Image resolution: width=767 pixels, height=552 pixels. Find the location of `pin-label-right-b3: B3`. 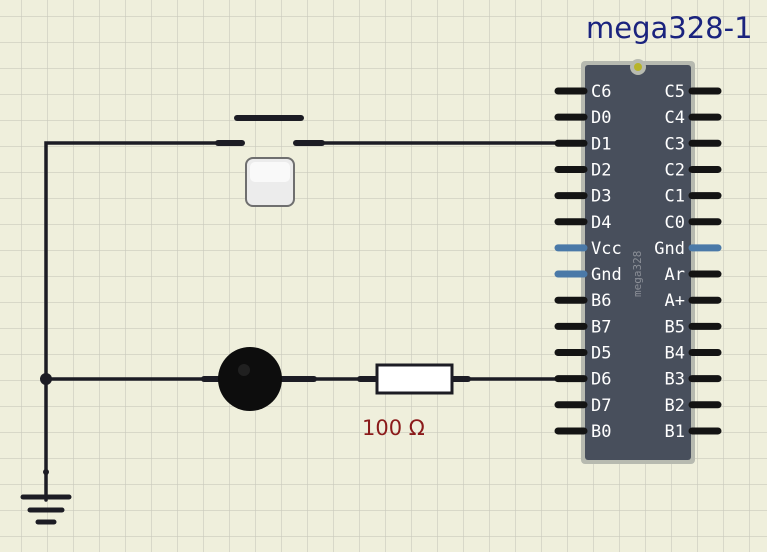

pin-label-right-b3: B3 is located at coordinates (675, 380).